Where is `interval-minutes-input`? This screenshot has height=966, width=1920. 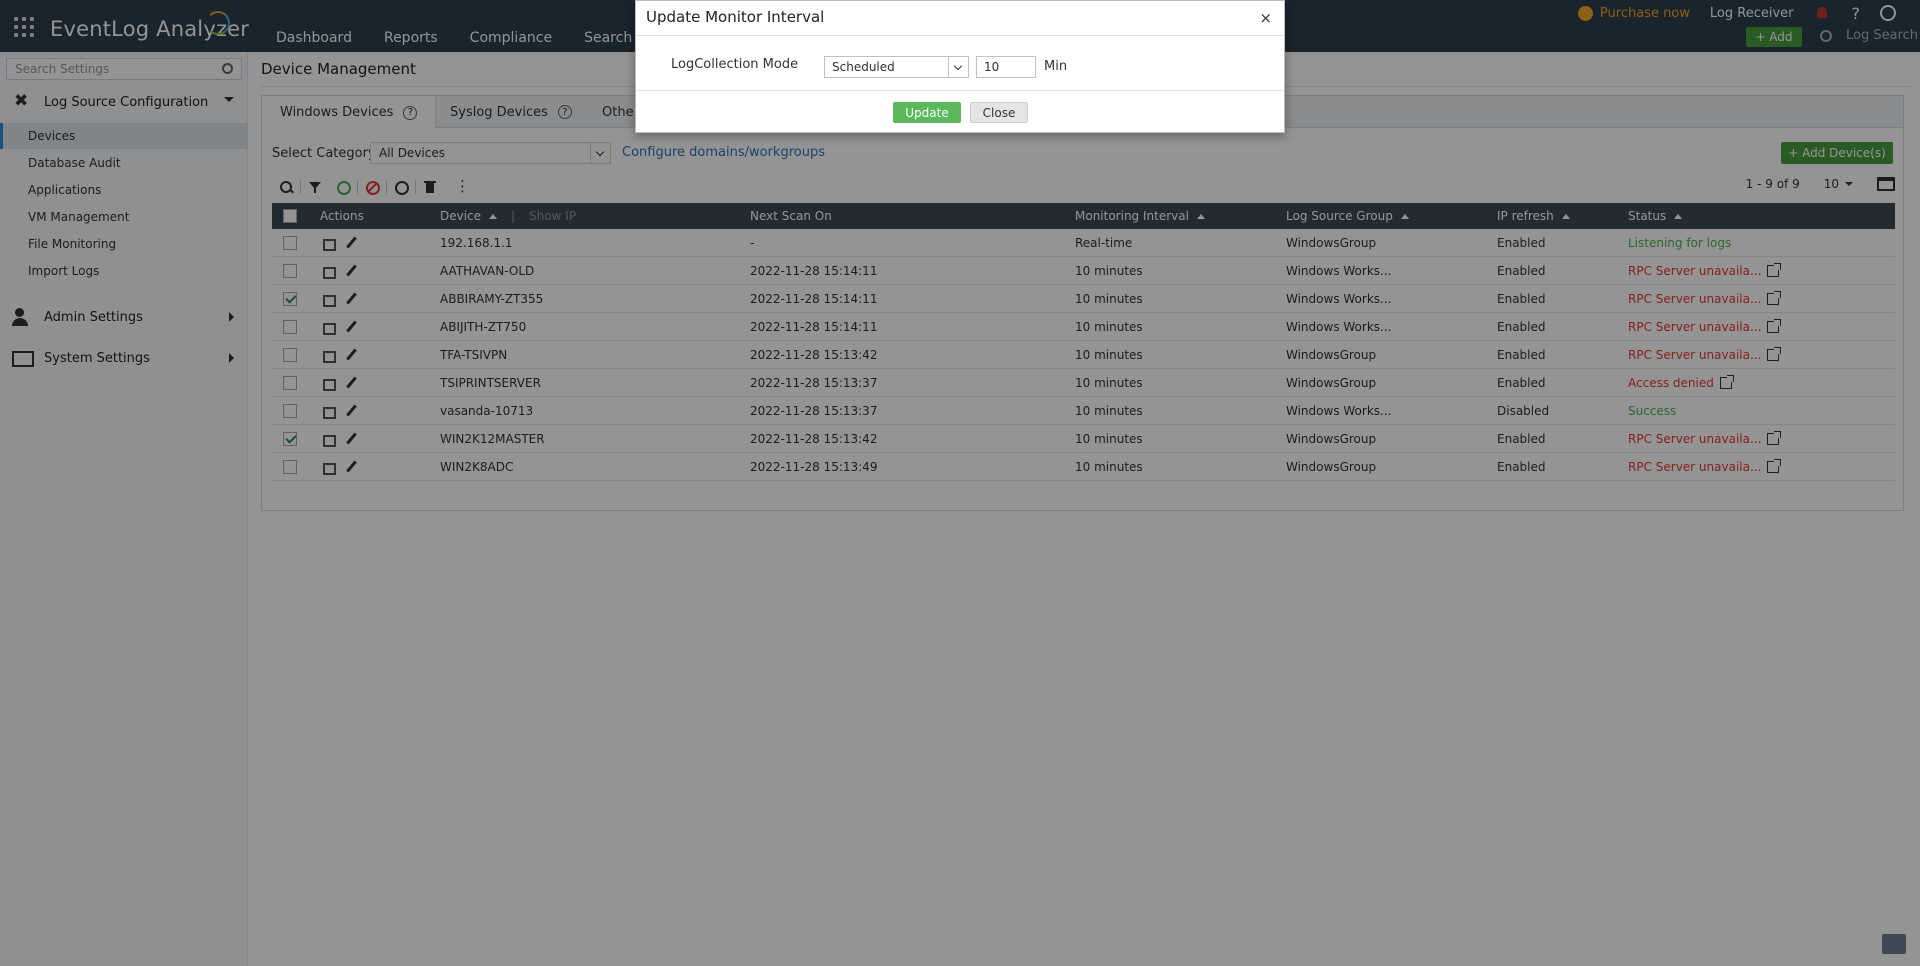 interval-minutes-input is located at coordinates (1006, 67).